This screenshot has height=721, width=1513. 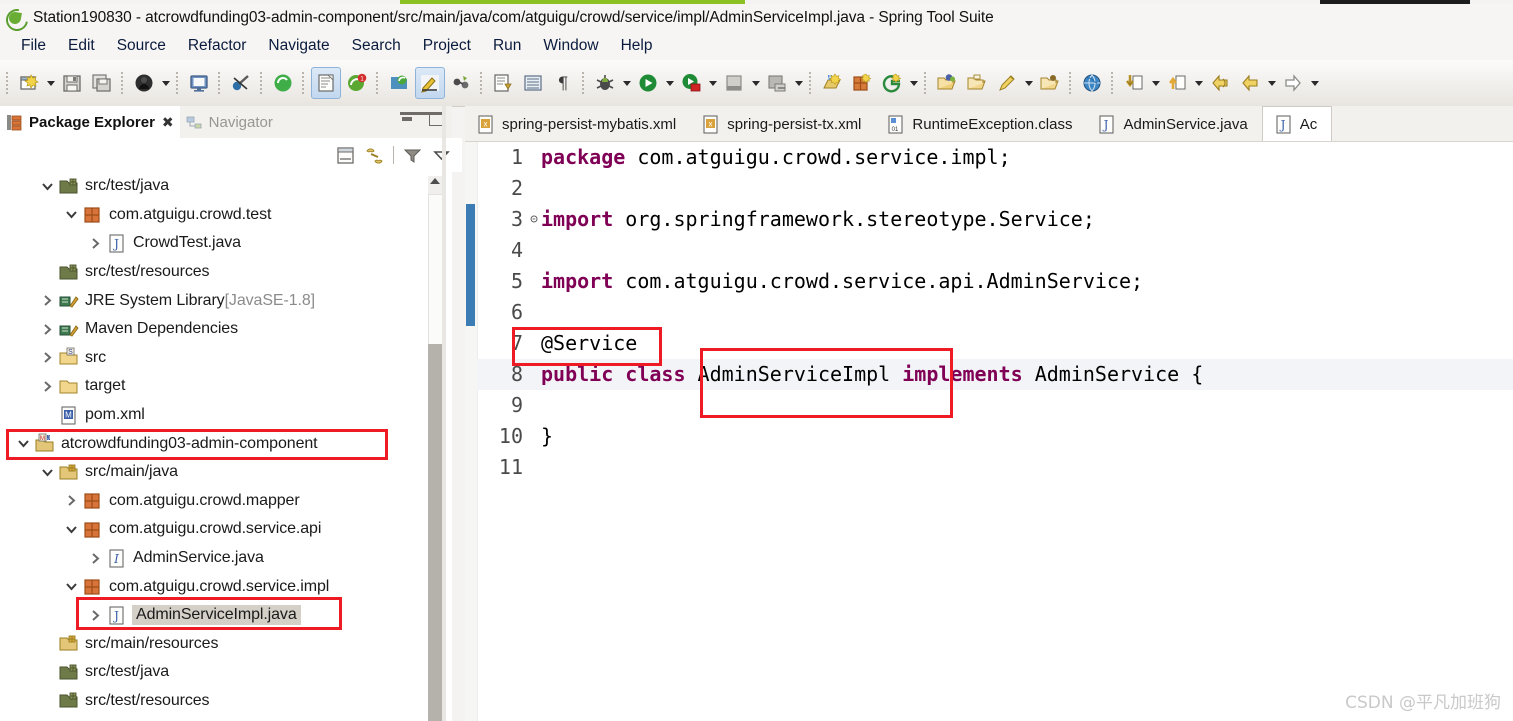 I want to click on tab-navigator: Navigator, so click(x=229, y=122).